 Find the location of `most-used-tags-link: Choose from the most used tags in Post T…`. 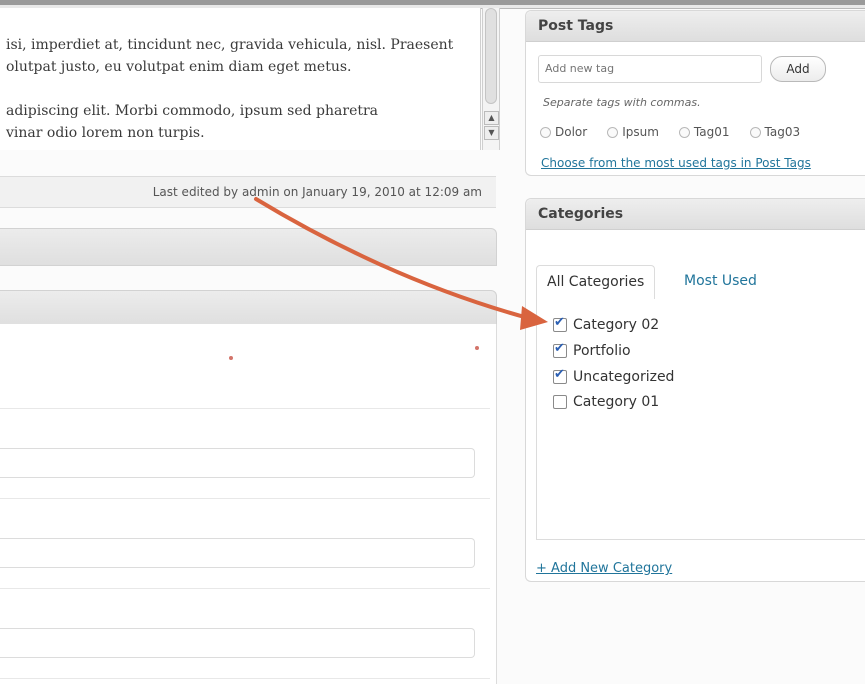

most-used-tags-link: Choose from the most used tags in Post T… is located at coordinates (676, 163).